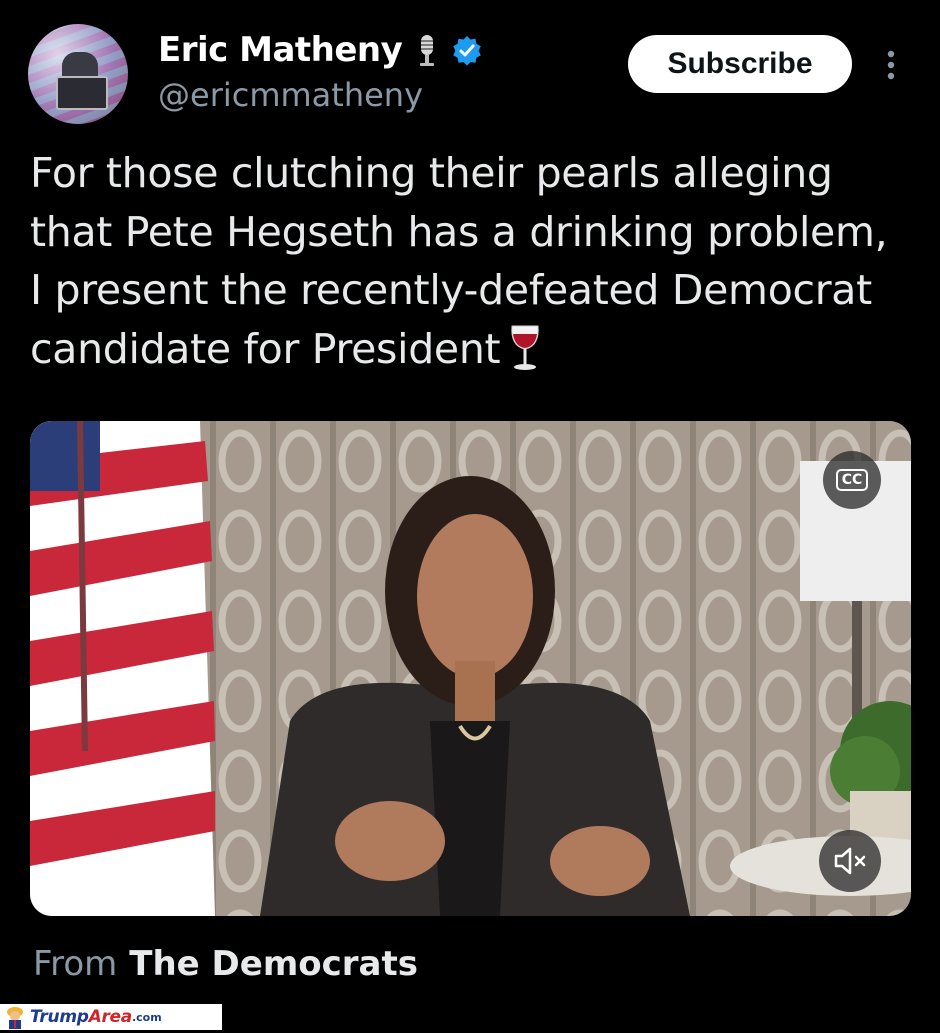 Image resolution: width=940 pixels, height=1033 pixels. I want to click on footer-spacer, so click(579, 1017).